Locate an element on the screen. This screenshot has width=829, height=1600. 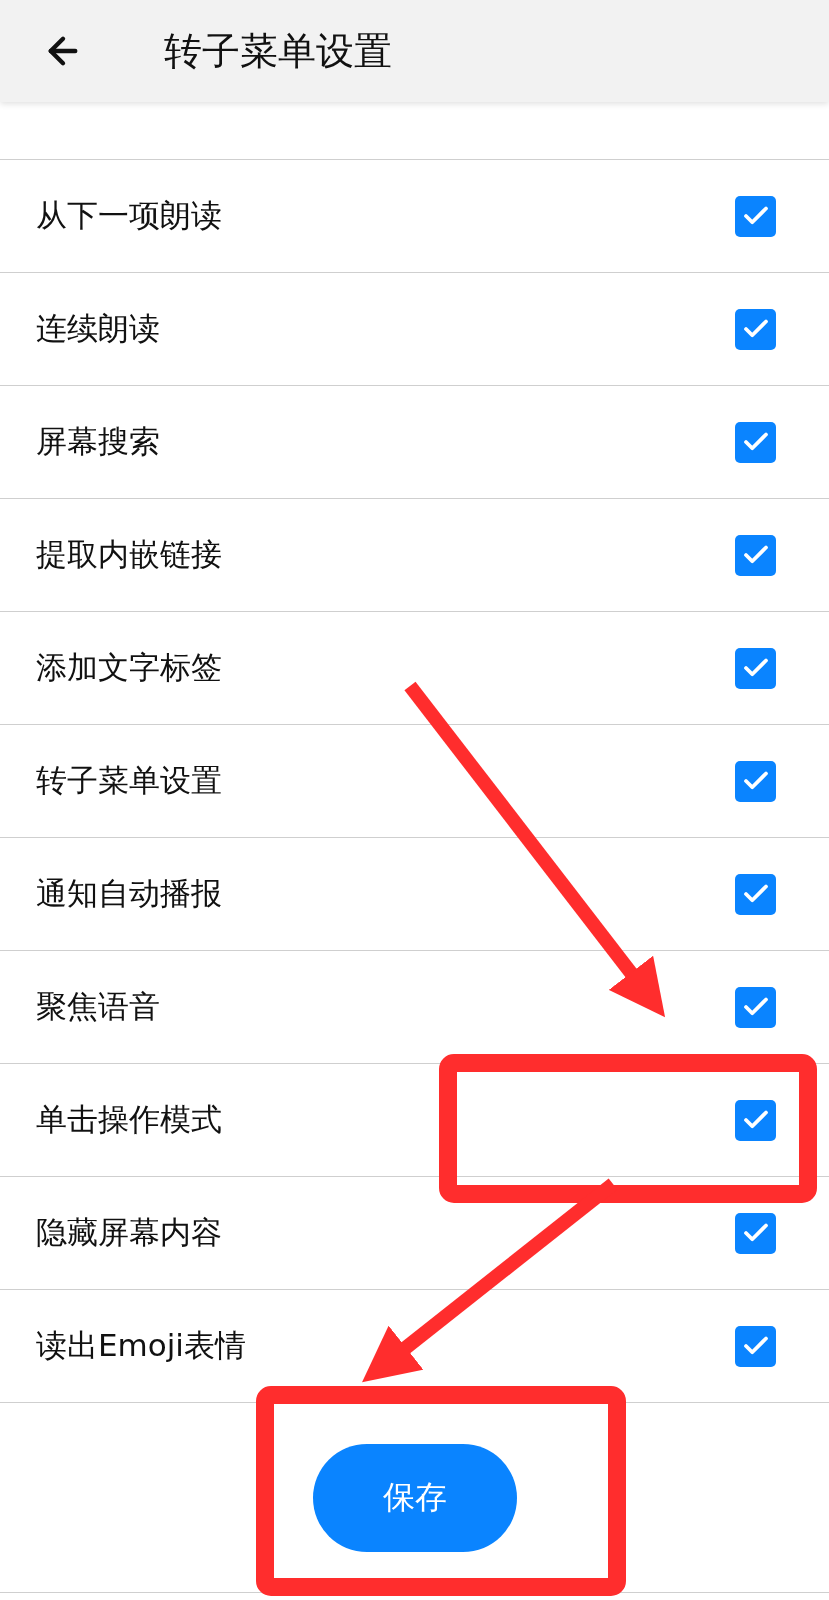
setting-label: 单击操作模式 is located at coordinates (129, 1119).